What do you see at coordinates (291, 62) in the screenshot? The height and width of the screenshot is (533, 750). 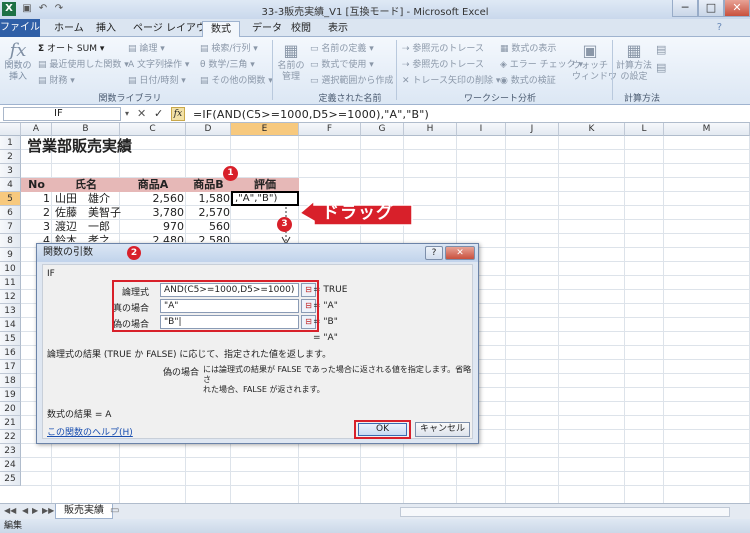 I see `name-manager-button: ▦ 名前の 管理` at bounding box center [291, 62].